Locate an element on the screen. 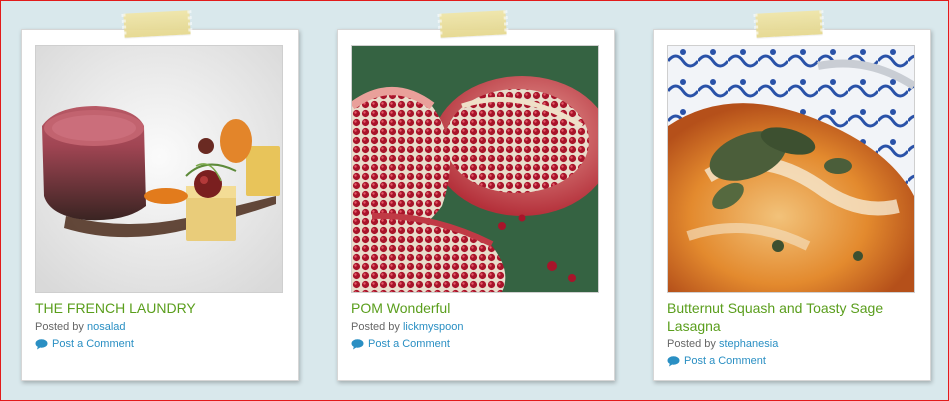  post-byline: Posted by nosalad is located at coordinates (160, 327).